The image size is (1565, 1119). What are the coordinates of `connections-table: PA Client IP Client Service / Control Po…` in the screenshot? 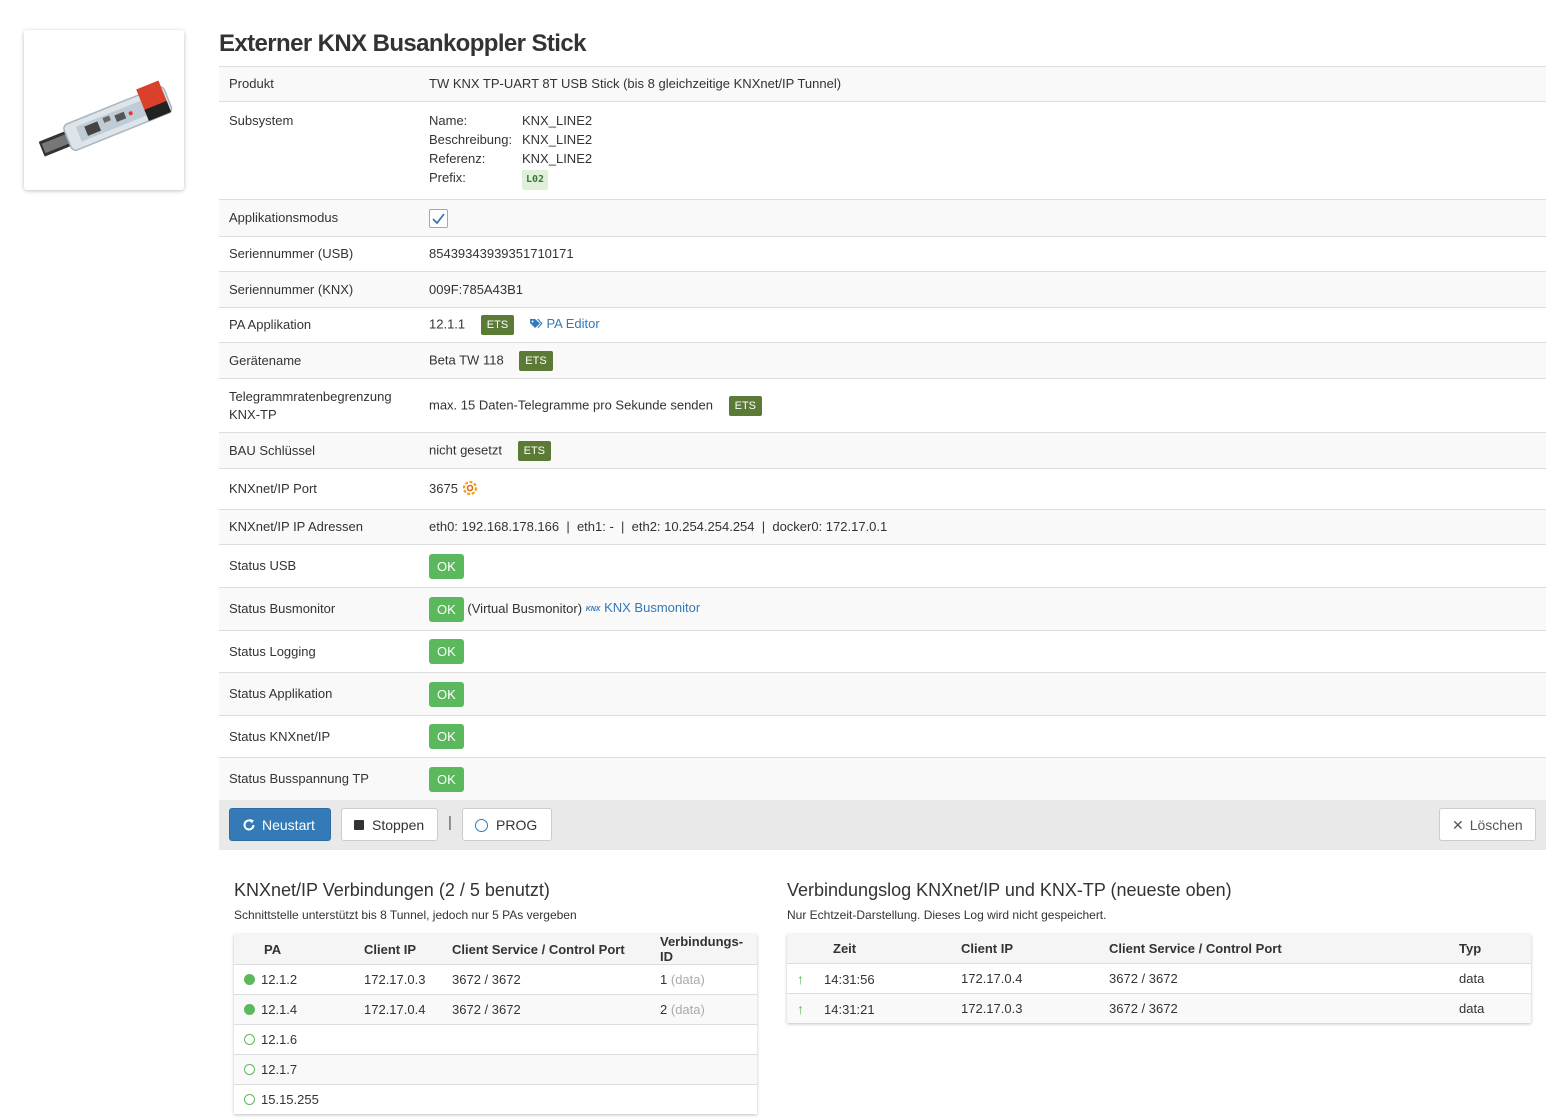 It's located at (495, 1024).